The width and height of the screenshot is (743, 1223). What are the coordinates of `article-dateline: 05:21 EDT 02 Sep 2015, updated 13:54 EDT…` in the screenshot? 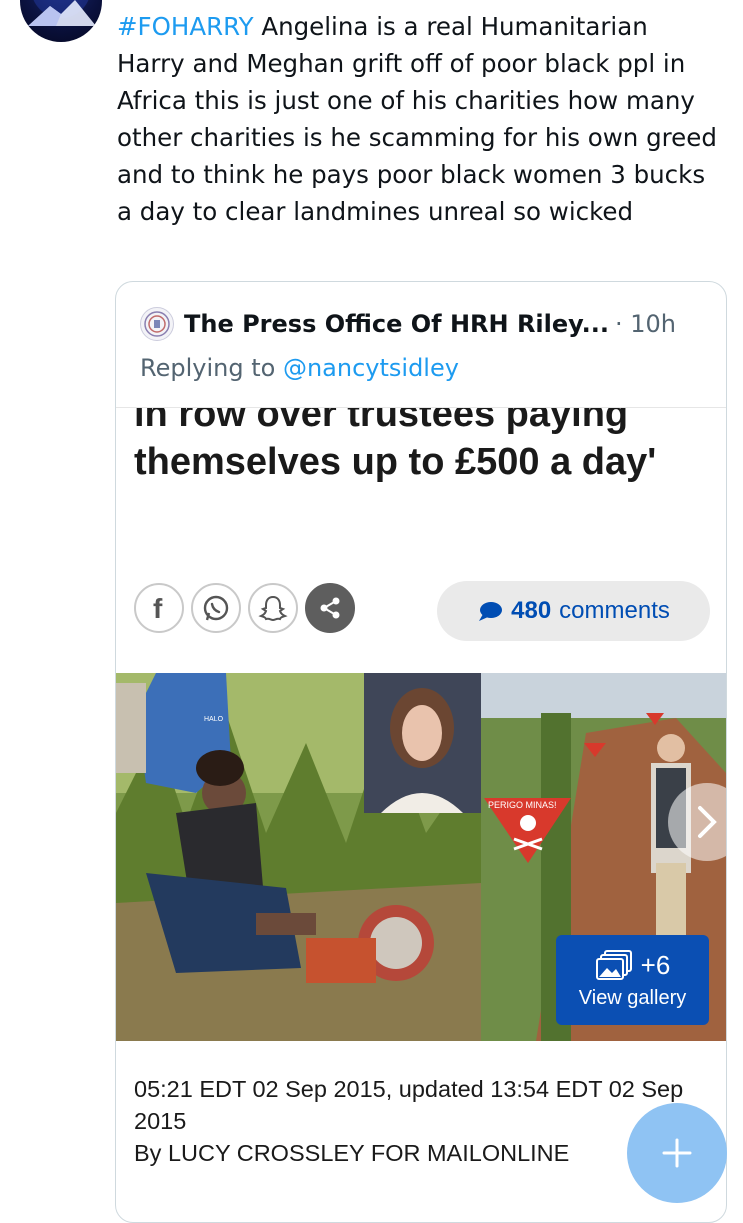 It's located at (409, 1105).